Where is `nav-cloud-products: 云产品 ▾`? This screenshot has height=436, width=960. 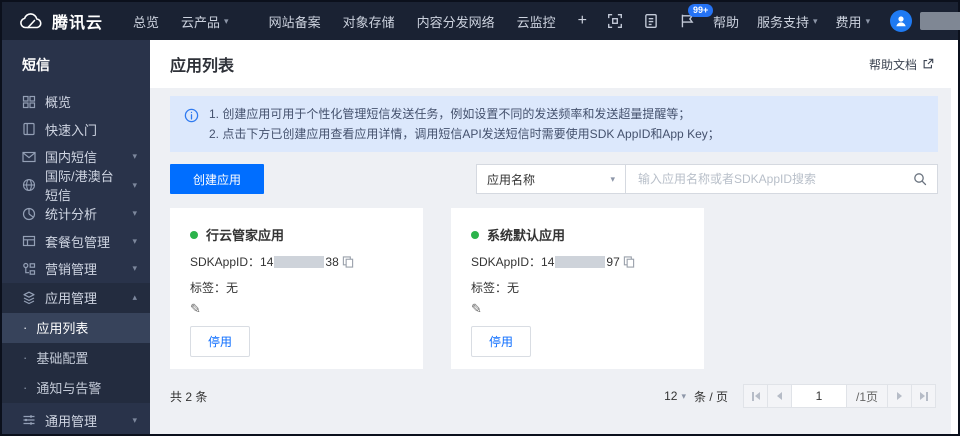
nav-cloud-products: 云产品 ▾ is located at coordinates (205, 21).